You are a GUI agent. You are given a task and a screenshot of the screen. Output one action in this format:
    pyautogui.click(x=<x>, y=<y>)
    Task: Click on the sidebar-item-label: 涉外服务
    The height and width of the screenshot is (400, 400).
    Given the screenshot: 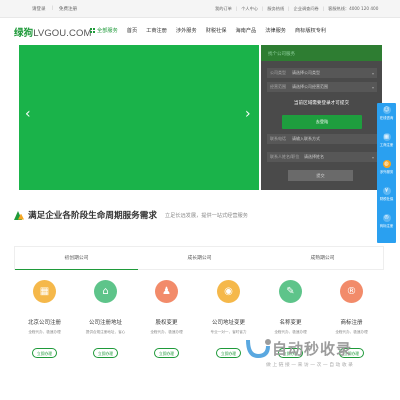 What is the action you would take?
    pyautogui.click(x=386, y=172)
    